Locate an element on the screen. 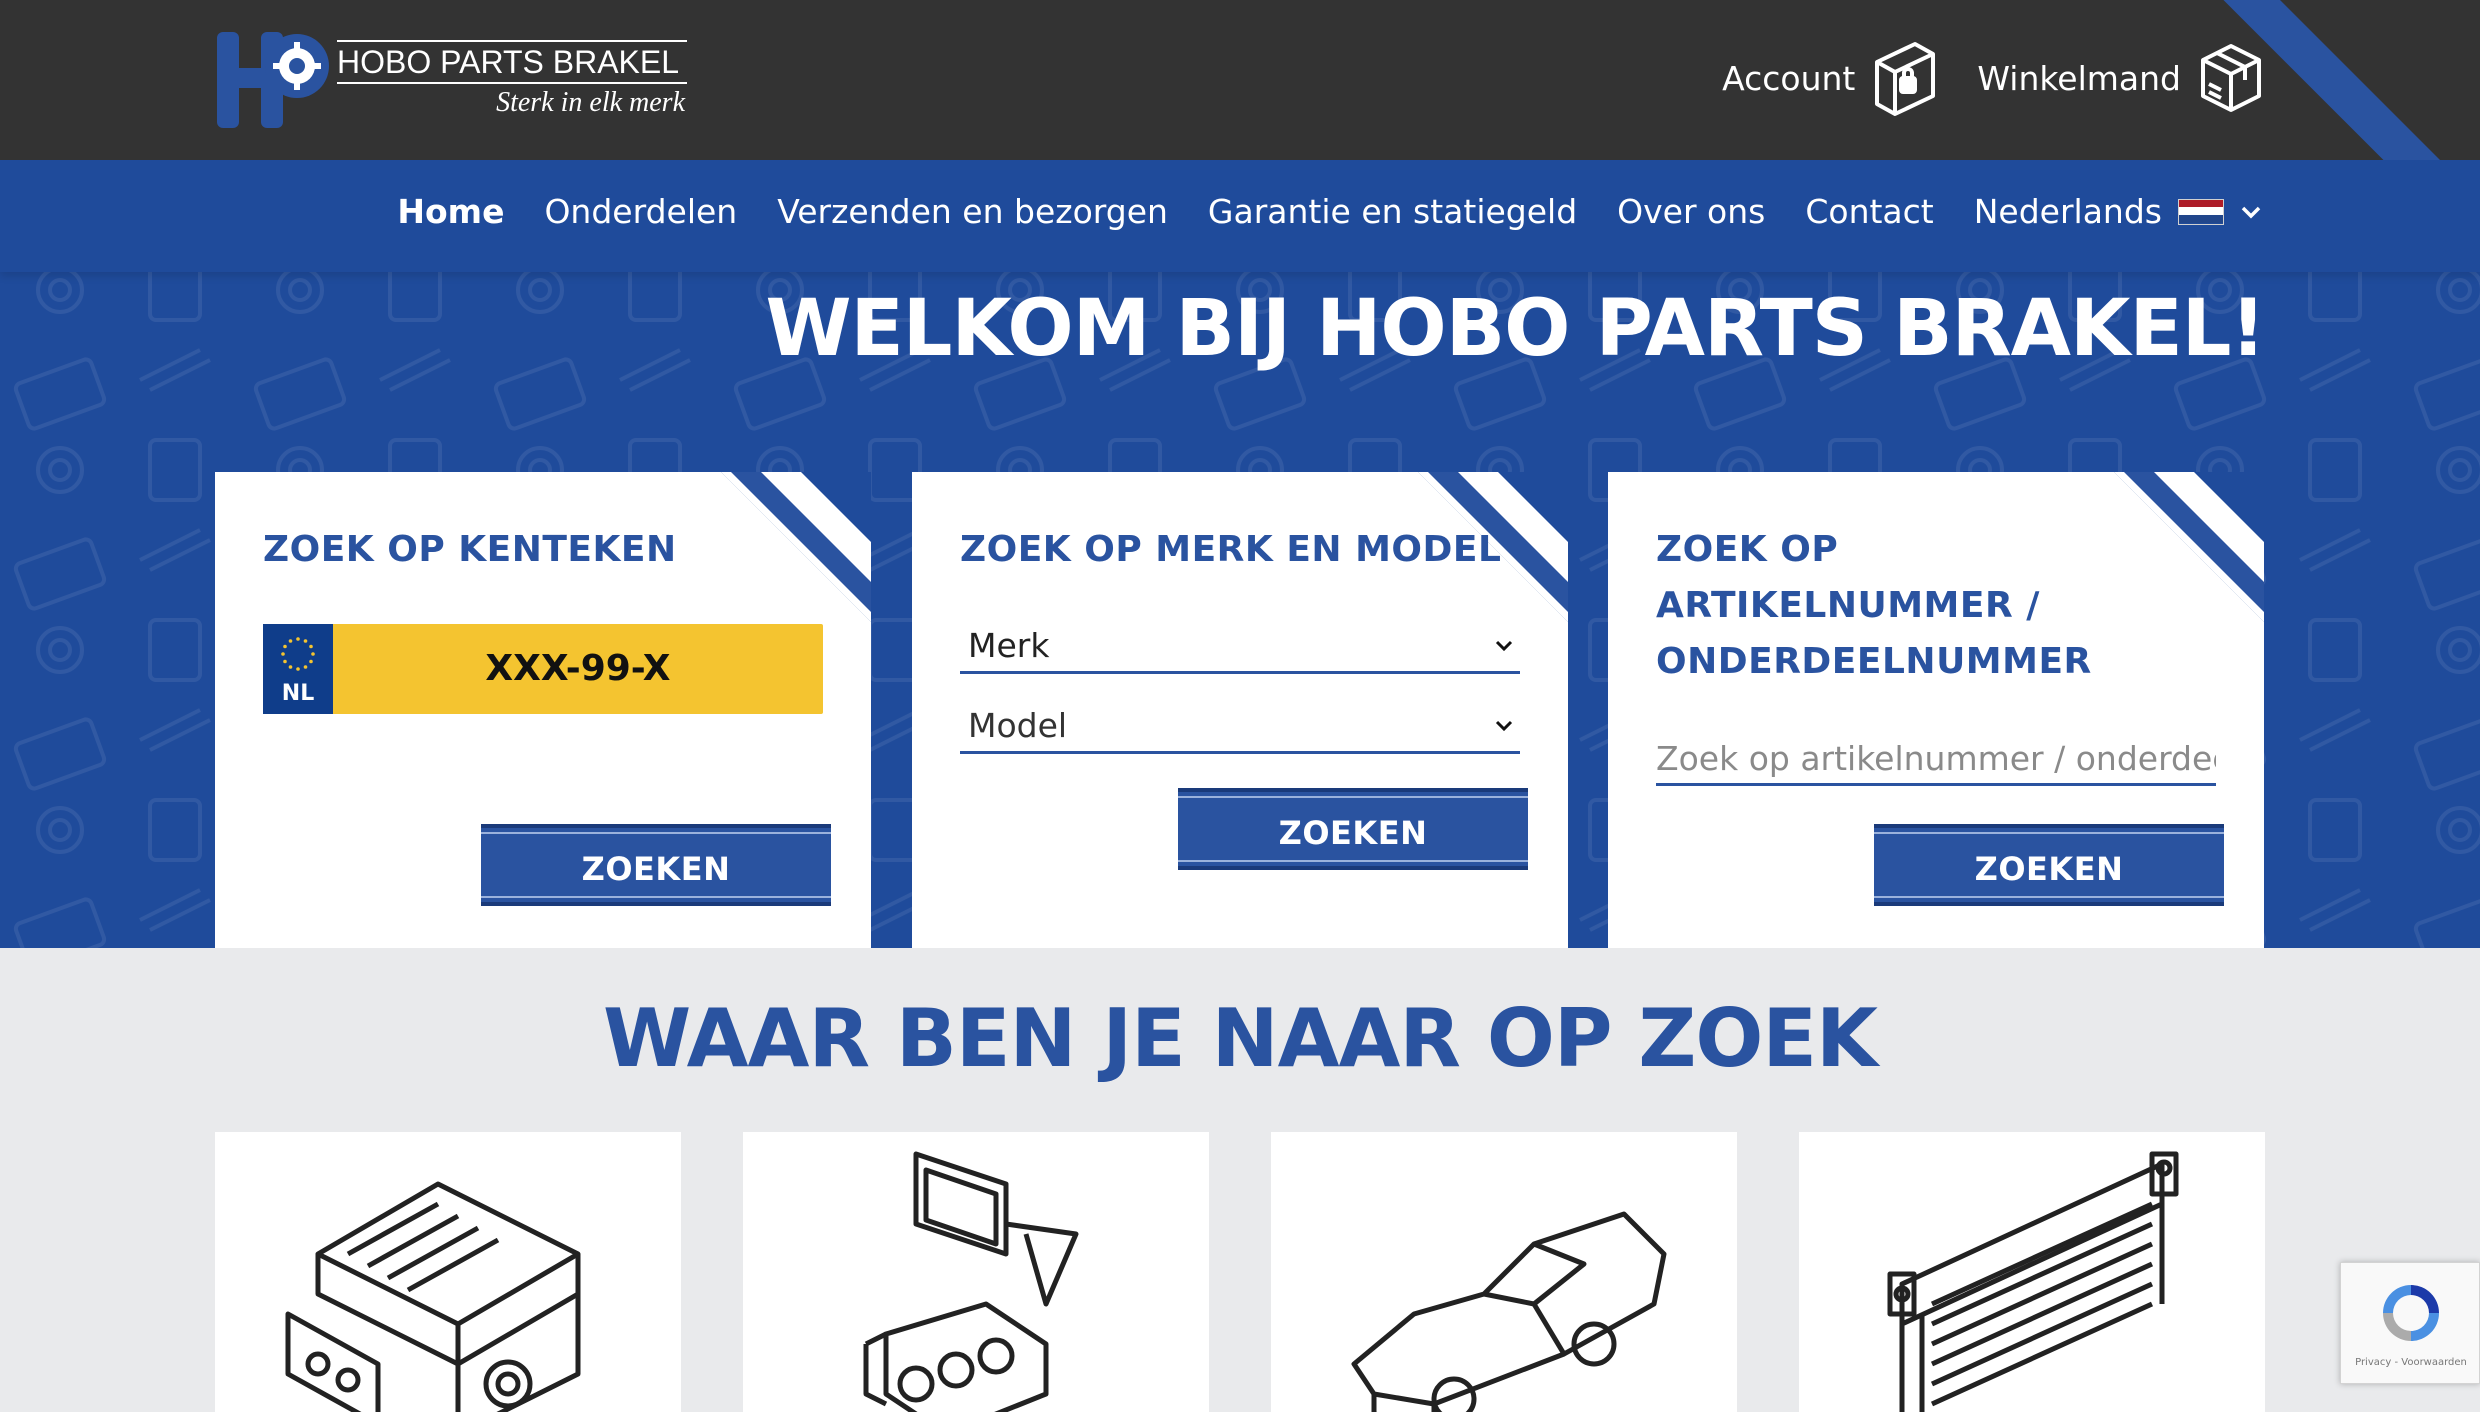 This screenshot has width=2480, height=1412. model-select-value: Model is located at coordinates (1018, 725).